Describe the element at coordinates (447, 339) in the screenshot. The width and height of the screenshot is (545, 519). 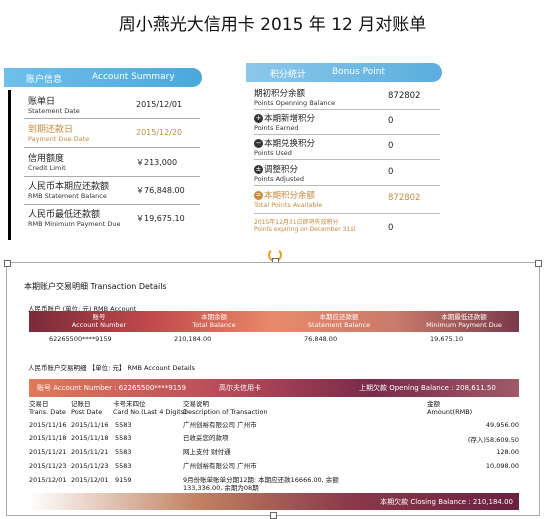
I see `summary-minimum-payment: 19,675.10` at that location.